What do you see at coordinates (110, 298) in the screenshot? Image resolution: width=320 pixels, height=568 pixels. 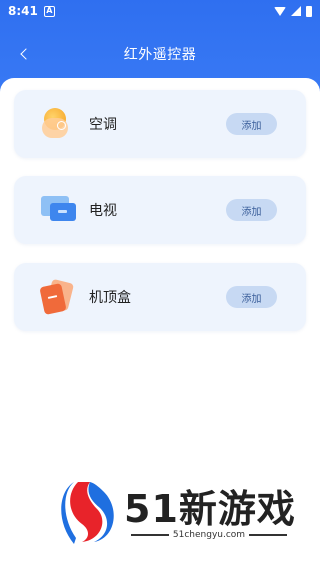 I see `device-label: 机顶盒` at bounding box center [110, 298].